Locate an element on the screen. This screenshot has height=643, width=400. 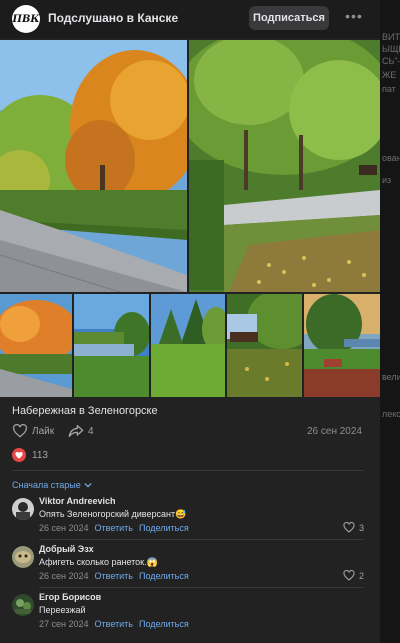
post-actions: Лайк 4 26 сен 2024 is located at coordinates (190, 433).